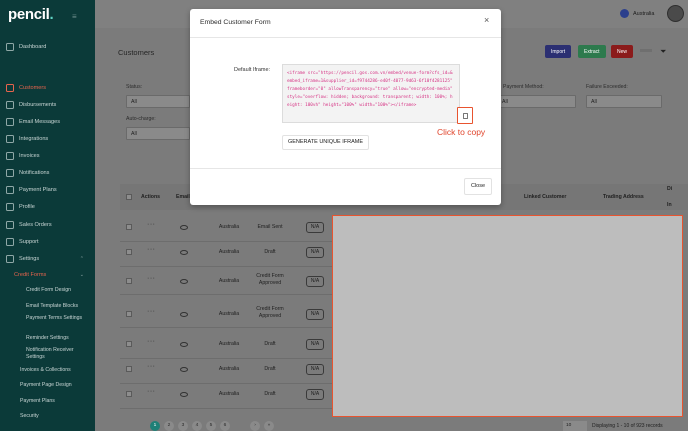 Image resolution: width=688 pixels, height=431 pixels. I want to click on sidebar-item-email-messages: Email Messages, so click(49, 121).